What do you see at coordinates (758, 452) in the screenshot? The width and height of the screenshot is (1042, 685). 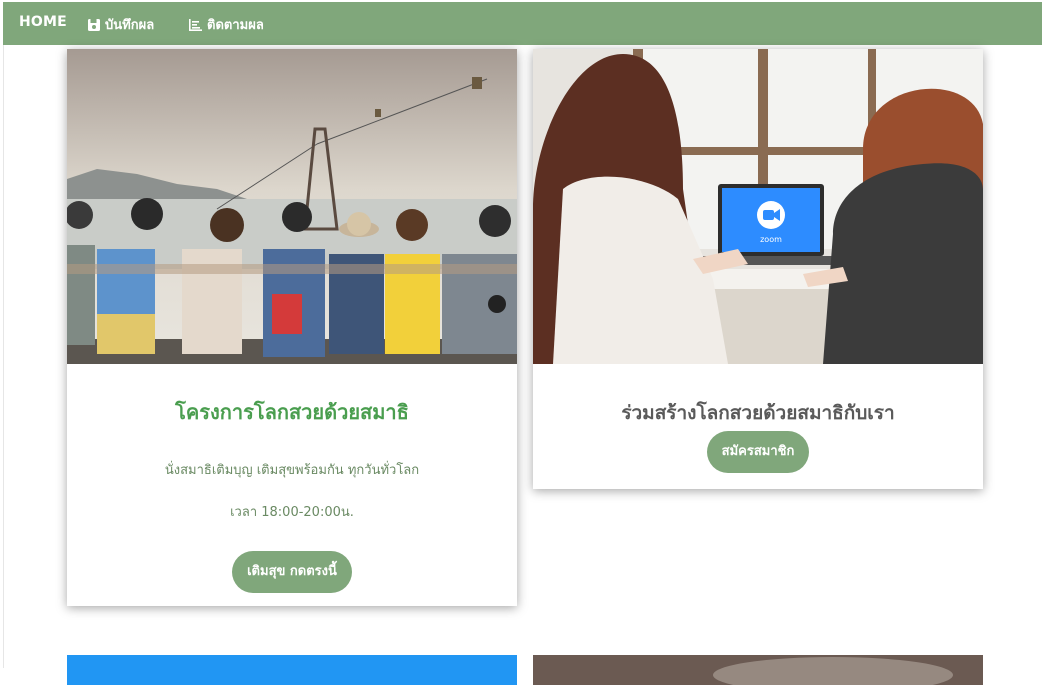 I see `signup-button: สมัครสมาชิก` at bounding box center [758, 452].